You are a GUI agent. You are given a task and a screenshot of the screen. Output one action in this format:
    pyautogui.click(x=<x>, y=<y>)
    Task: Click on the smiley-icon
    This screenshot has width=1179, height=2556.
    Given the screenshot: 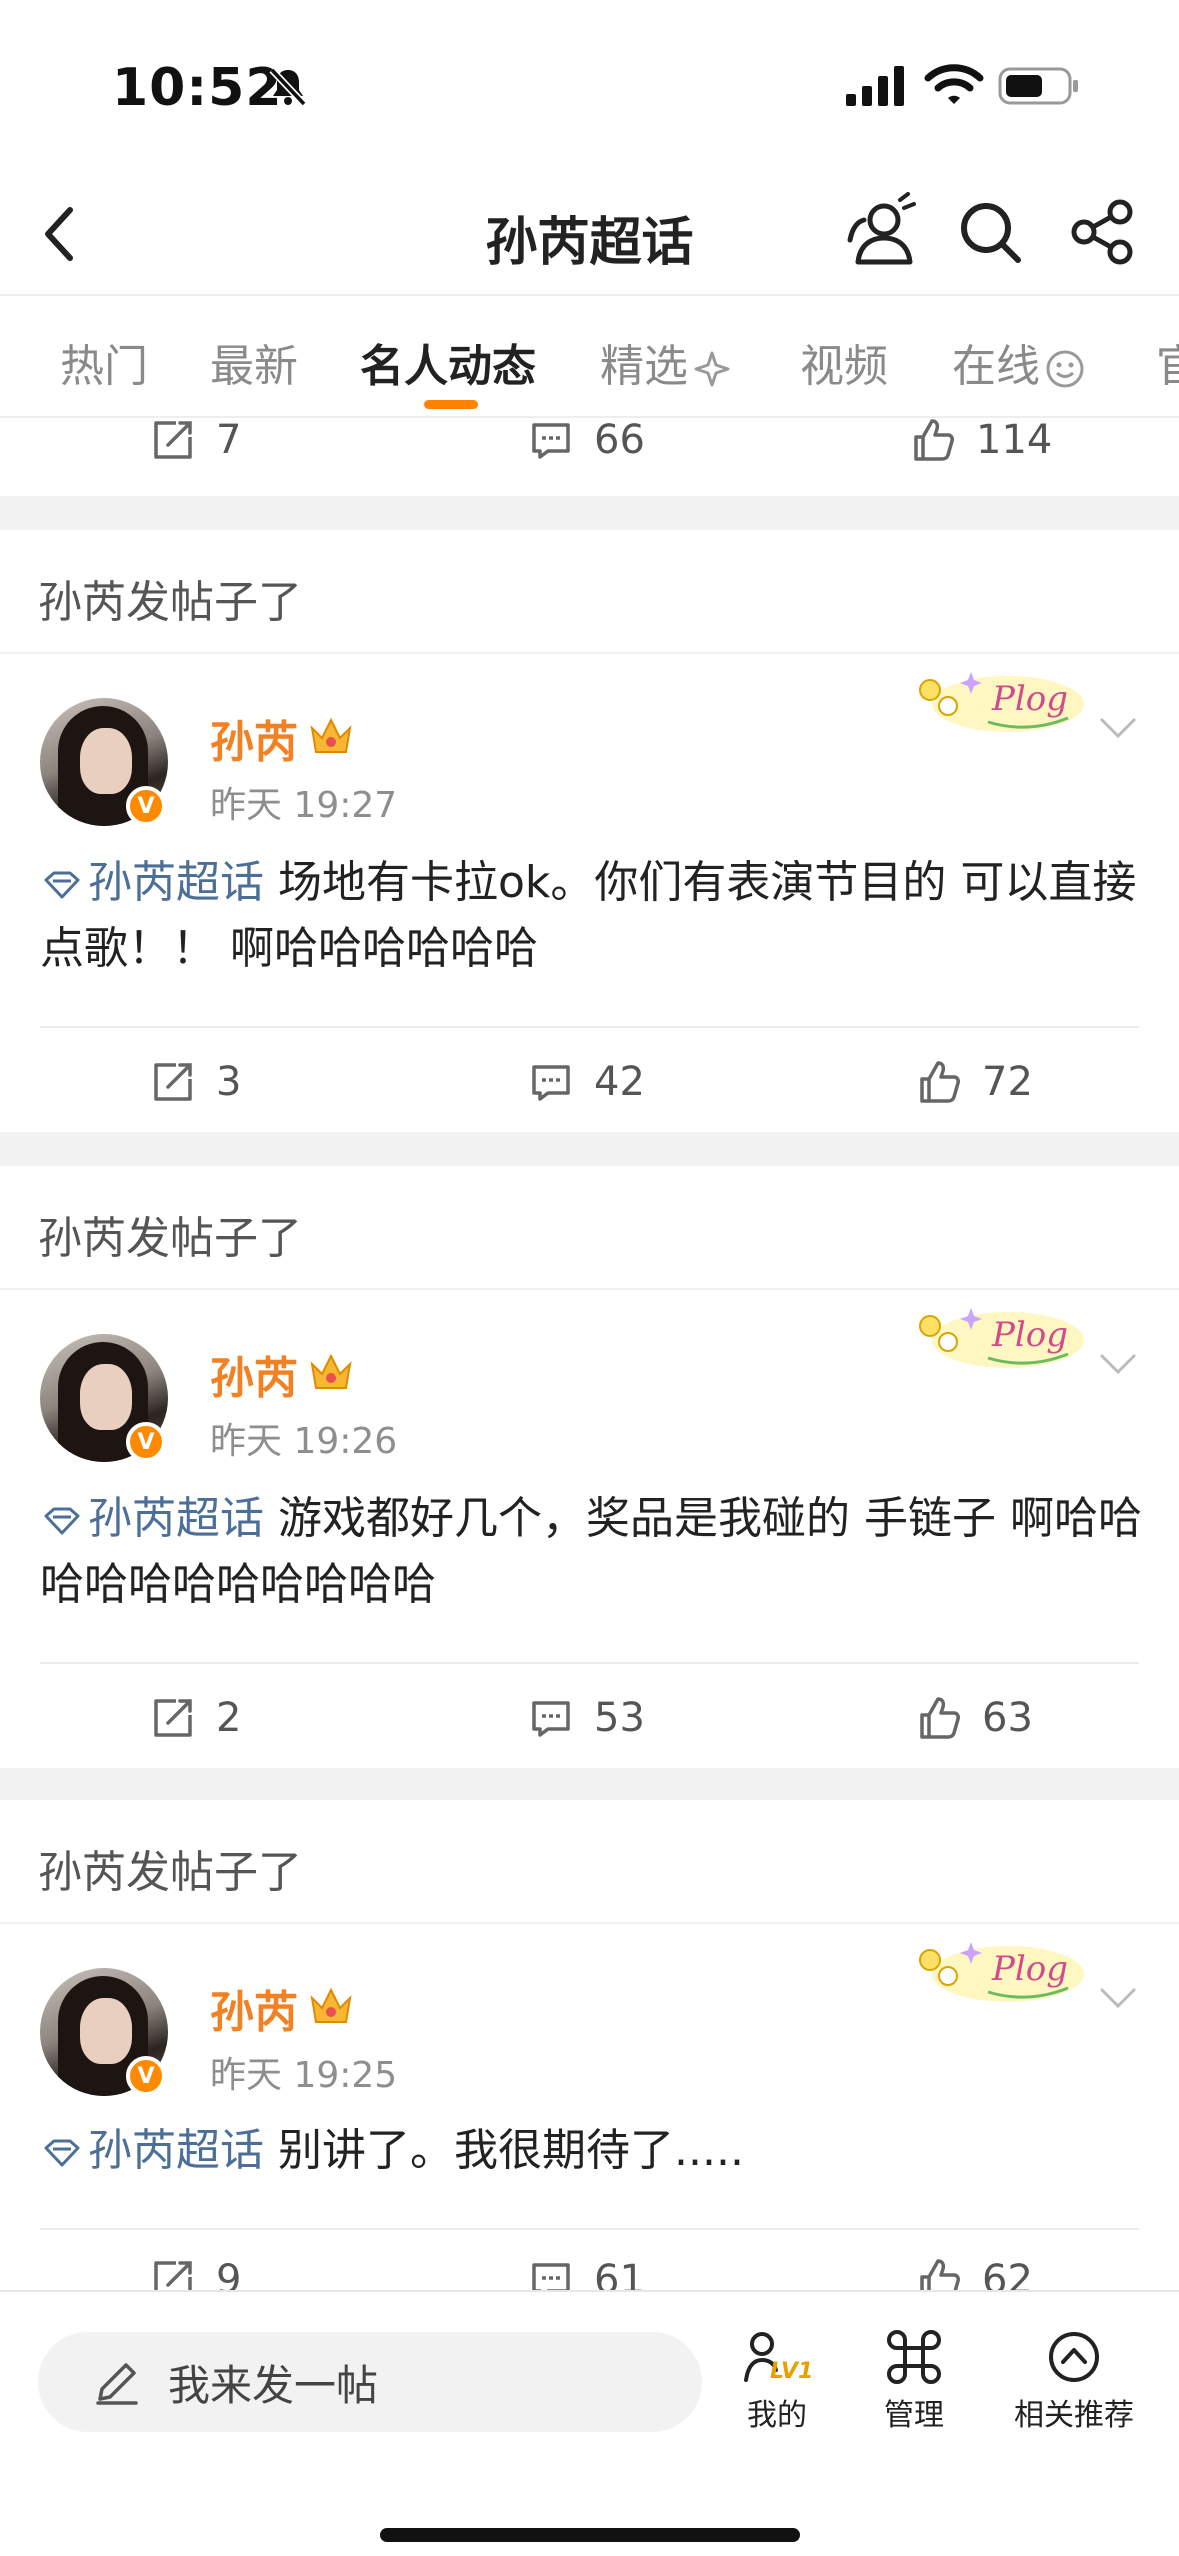 What is the action you would take?
    pyautogui.click(x=1065, y=369)
    